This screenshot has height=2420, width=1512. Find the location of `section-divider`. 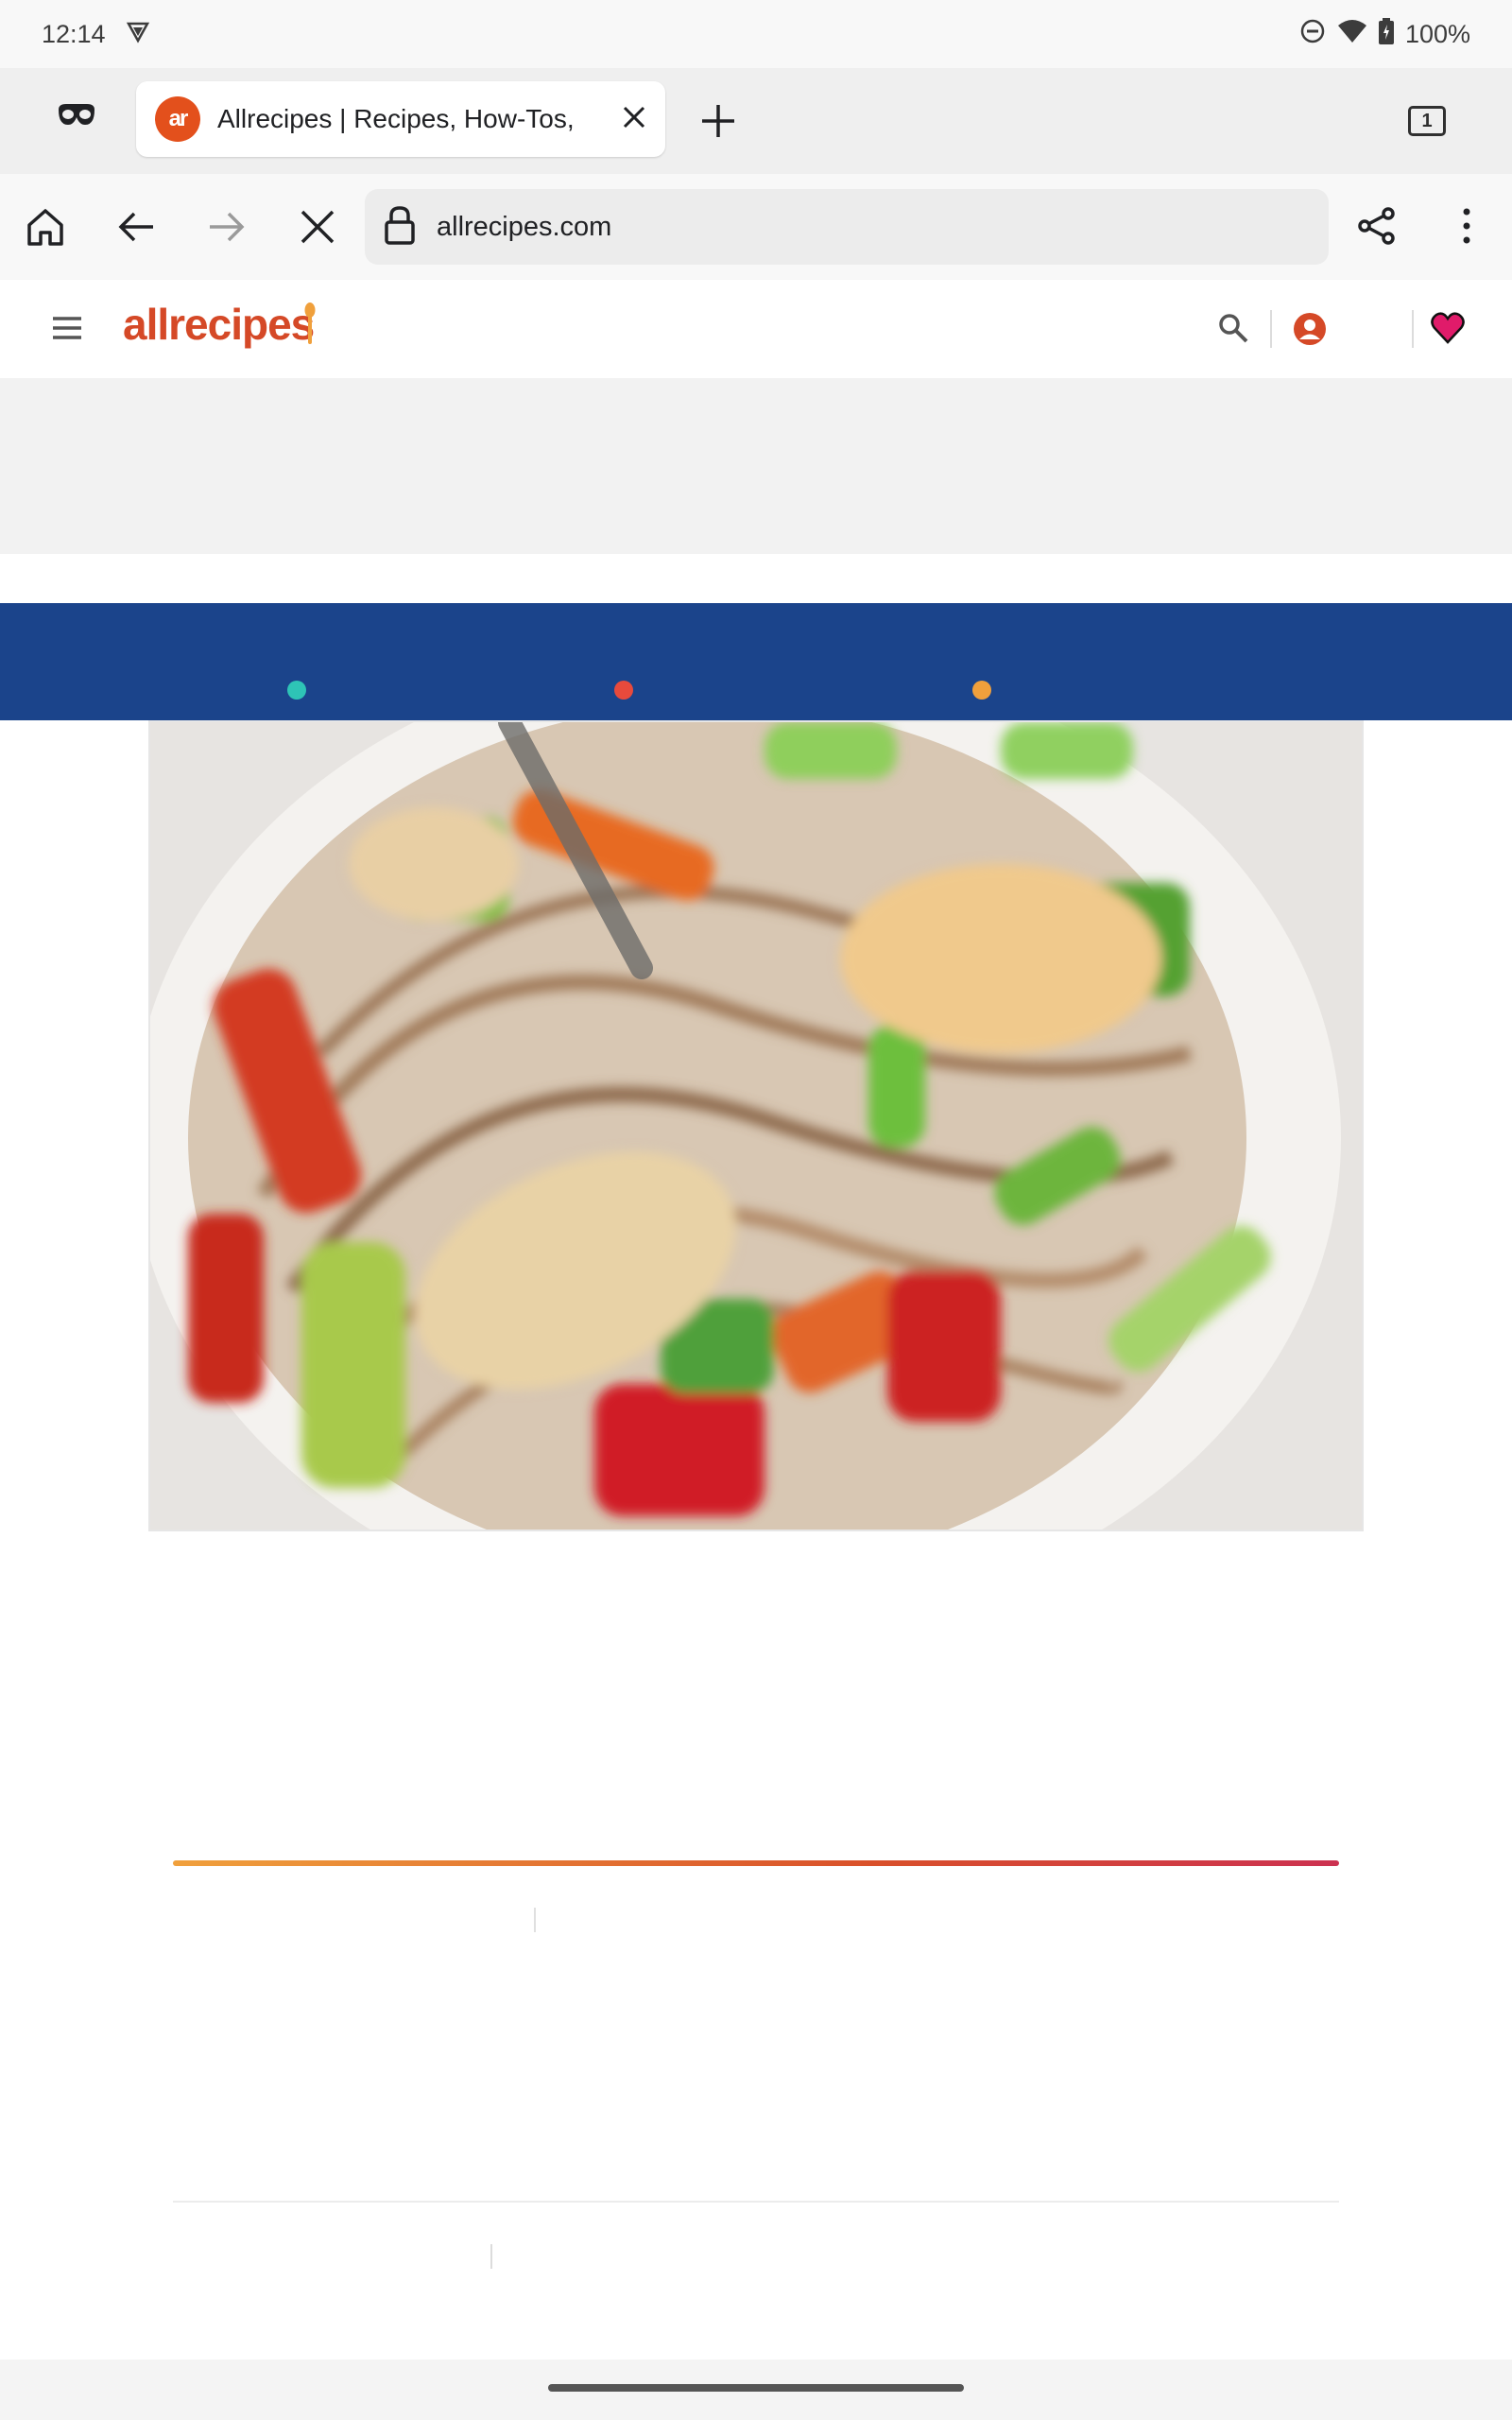

section-divider is located at coordinates (756, 2202).